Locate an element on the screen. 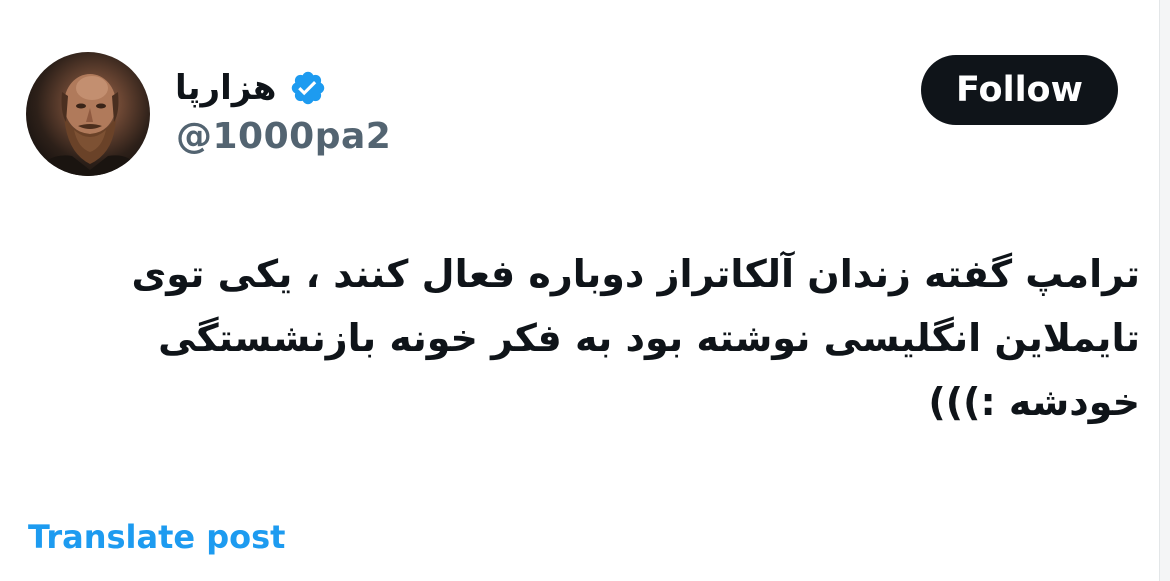 The image size is (1170, 581). translate-post-link: Translate post is located at coordinates (156, 537).